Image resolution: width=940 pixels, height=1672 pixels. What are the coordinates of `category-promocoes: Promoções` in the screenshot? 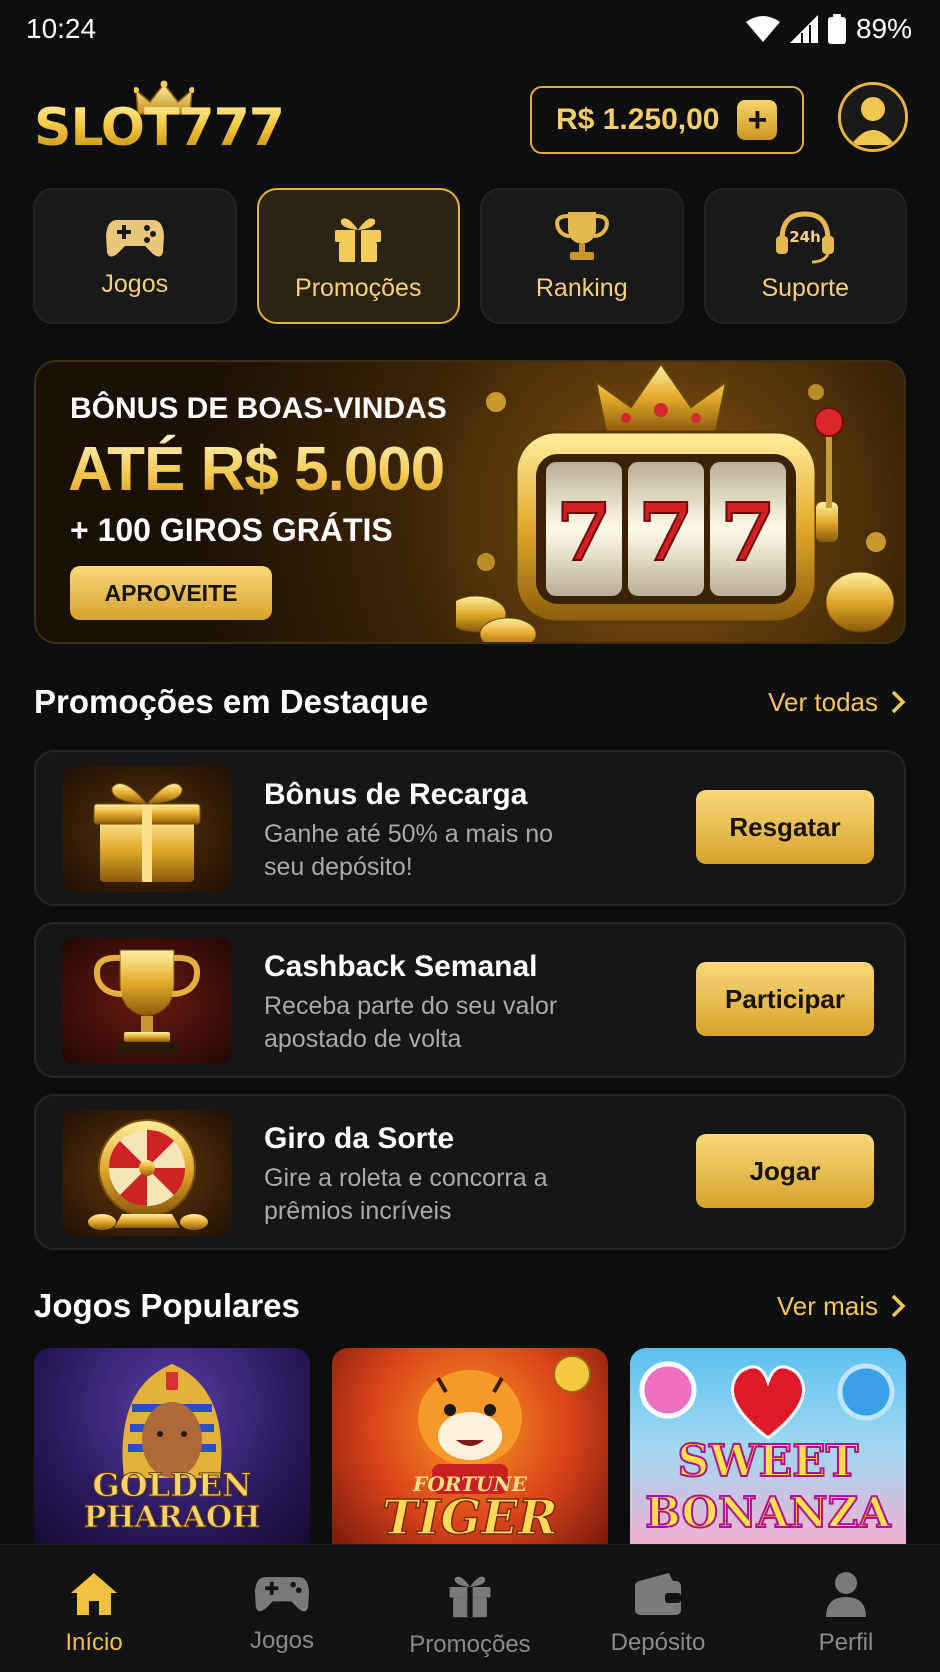 It's located at (358, 256).